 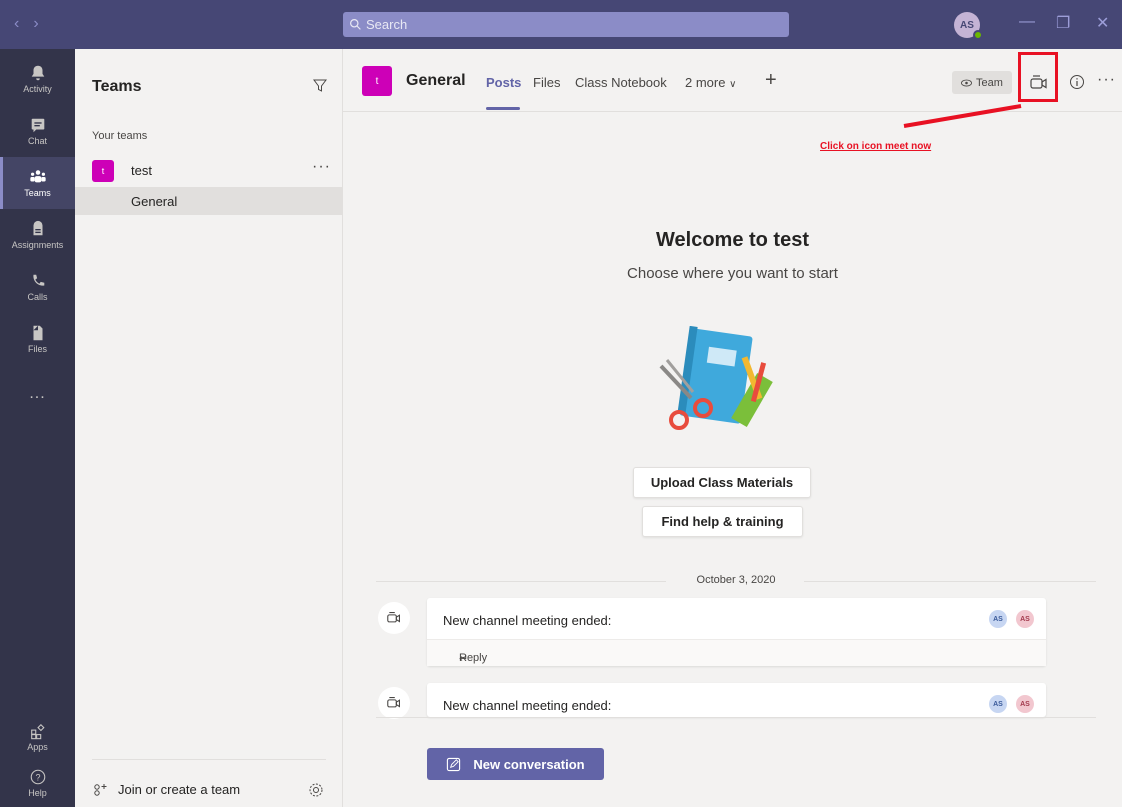 What do you see at coordinates (154, 201) in the screenshot?
I see `channel-name: General` at bounding box center [154, 201].